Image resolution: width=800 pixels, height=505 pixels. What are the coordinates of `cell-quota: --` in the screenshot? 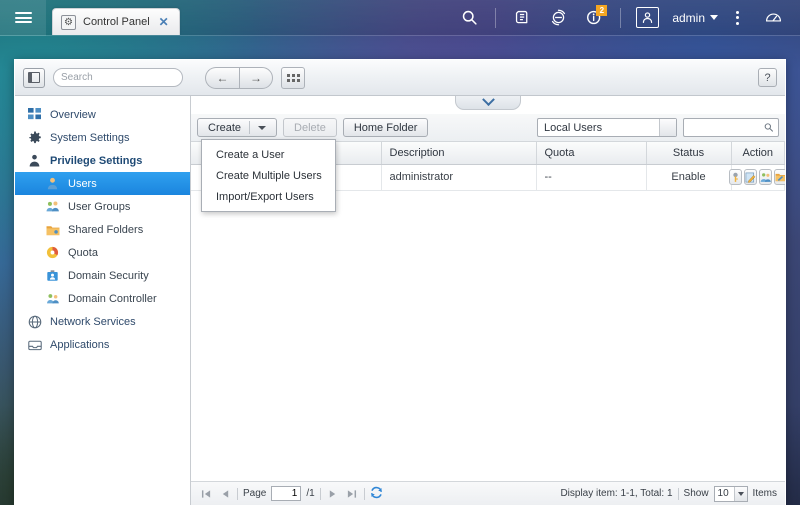 It's located at (591, 177).